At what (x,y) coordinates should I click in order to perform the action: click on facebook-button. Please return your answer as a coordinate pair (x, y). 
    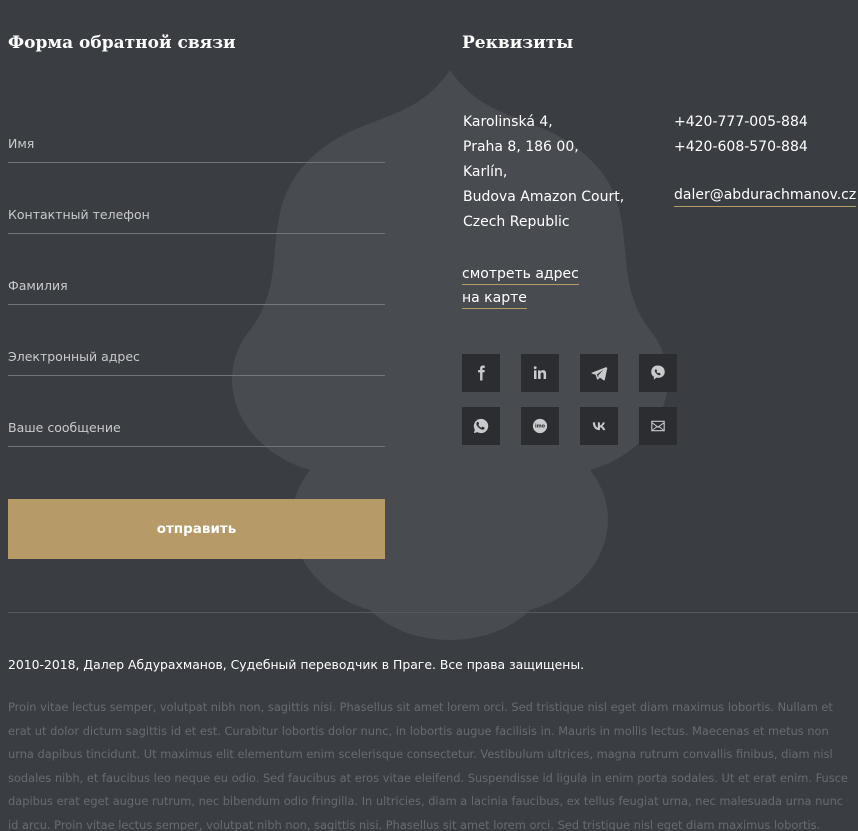
    Looking at the image, I should click on (481, 373).